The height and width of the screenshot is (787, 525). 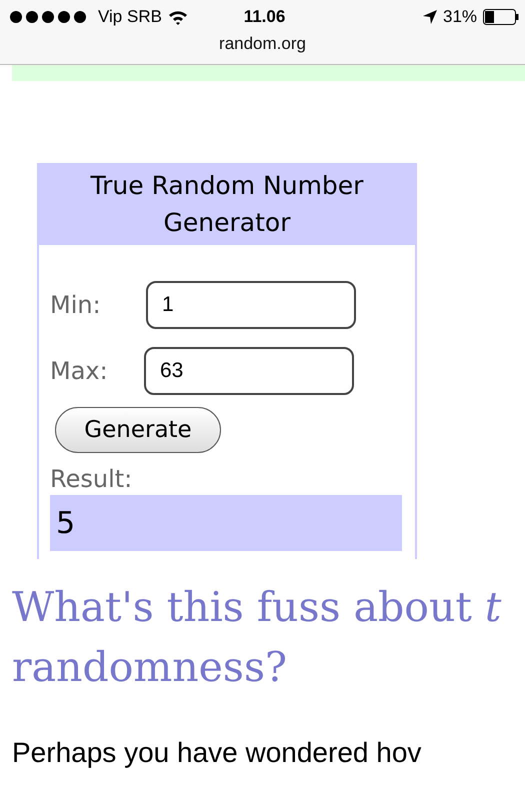 I want to click on field-label: Max:, so click(x=79, y=371).